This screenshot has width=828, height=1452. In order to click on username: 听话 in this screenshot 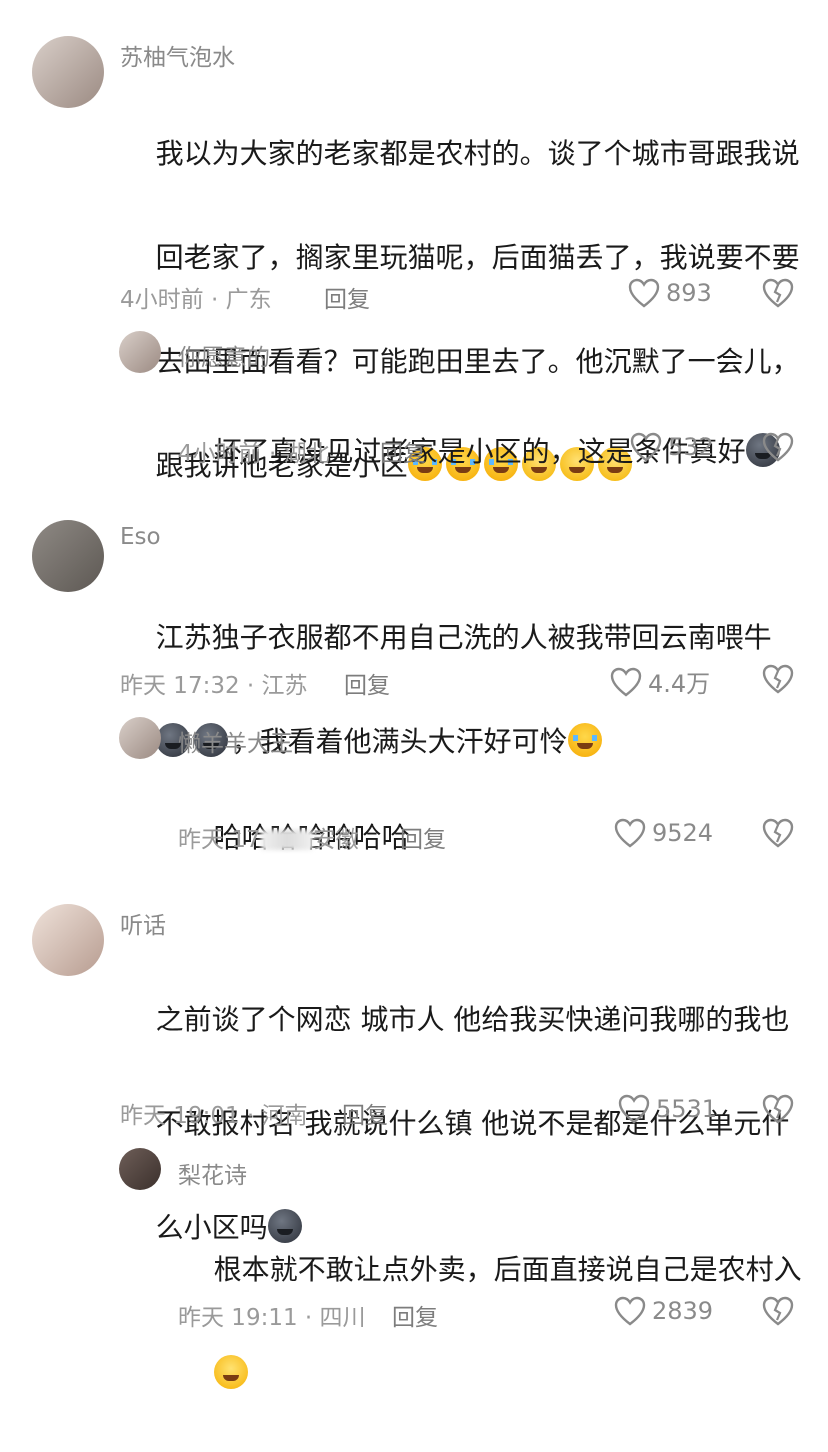, I will do `click(143, 923)`.